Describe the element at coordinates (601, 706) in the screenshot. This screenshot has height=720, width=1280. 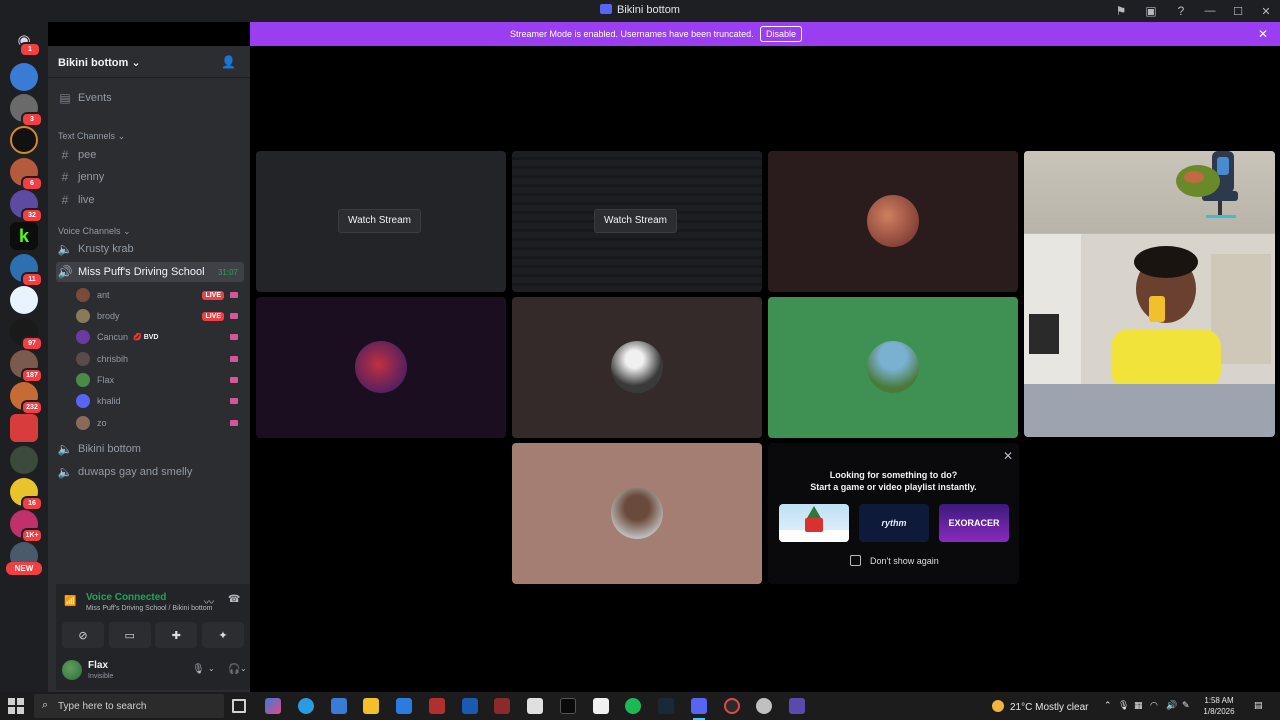
I see `notepad-icon` at that location.